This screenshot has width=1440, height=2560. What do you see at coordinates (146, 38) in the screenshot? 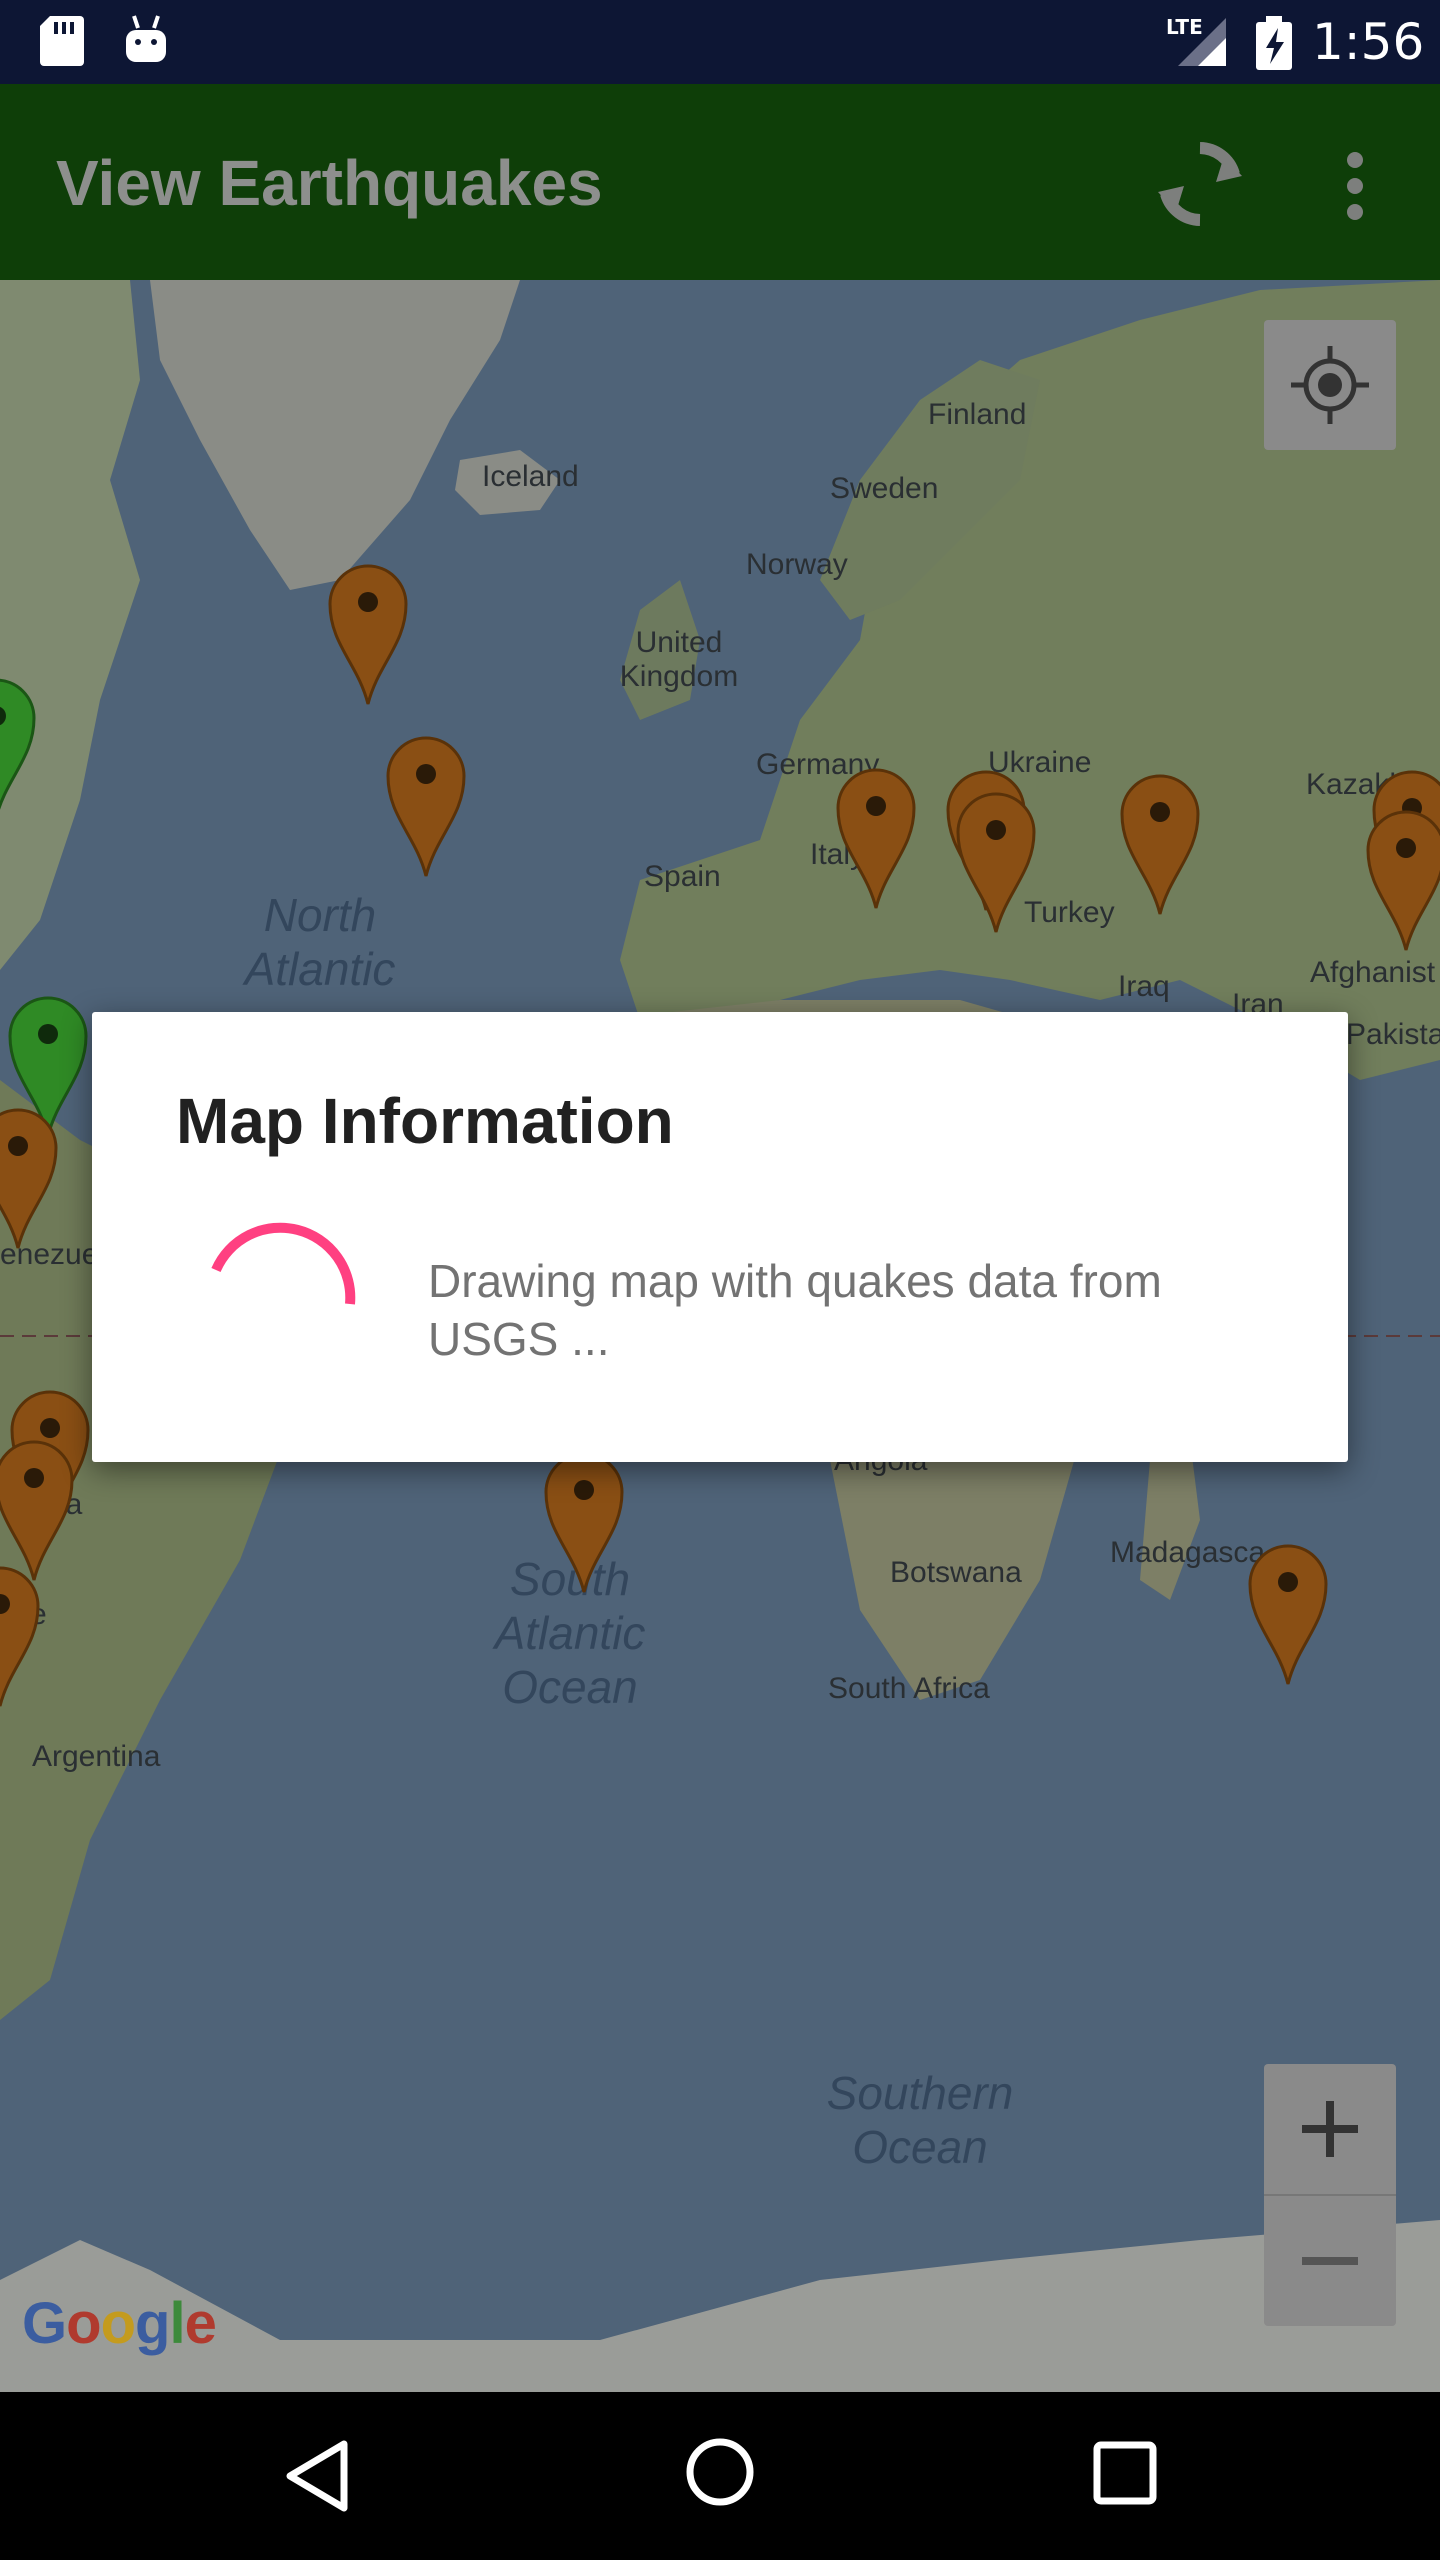
I see `android-debug-icon` at bounding box center [146, 38].